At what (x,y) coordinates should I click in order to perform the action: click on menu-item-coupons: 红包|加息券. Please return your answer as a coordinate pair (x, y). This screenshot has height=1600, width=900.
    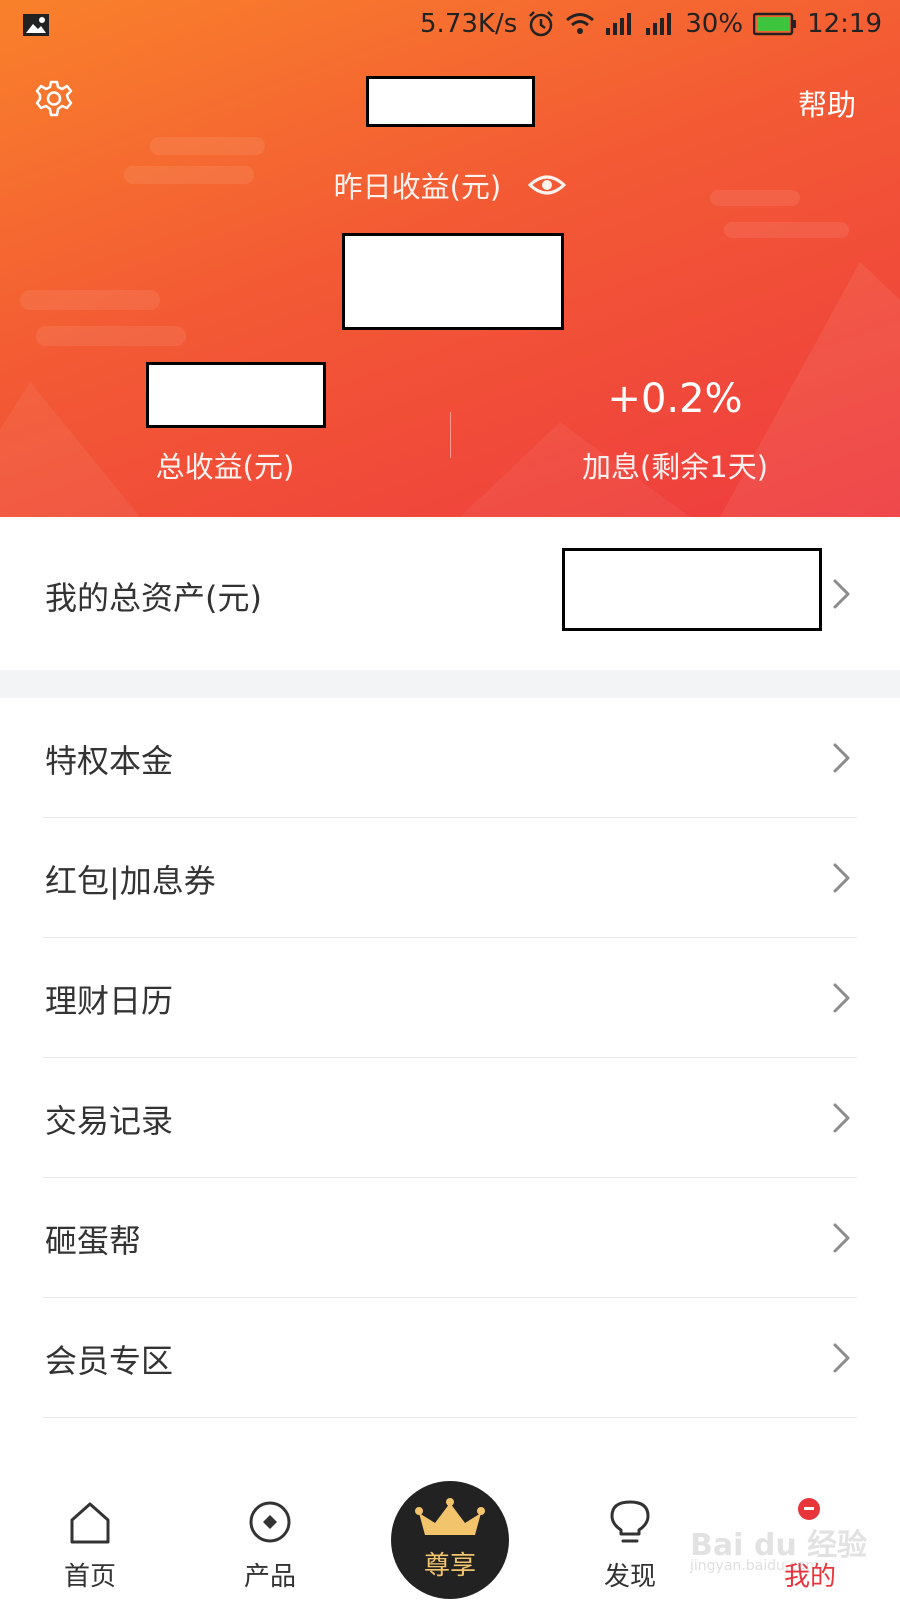
    Looking at the image, I should click on (450, 878).